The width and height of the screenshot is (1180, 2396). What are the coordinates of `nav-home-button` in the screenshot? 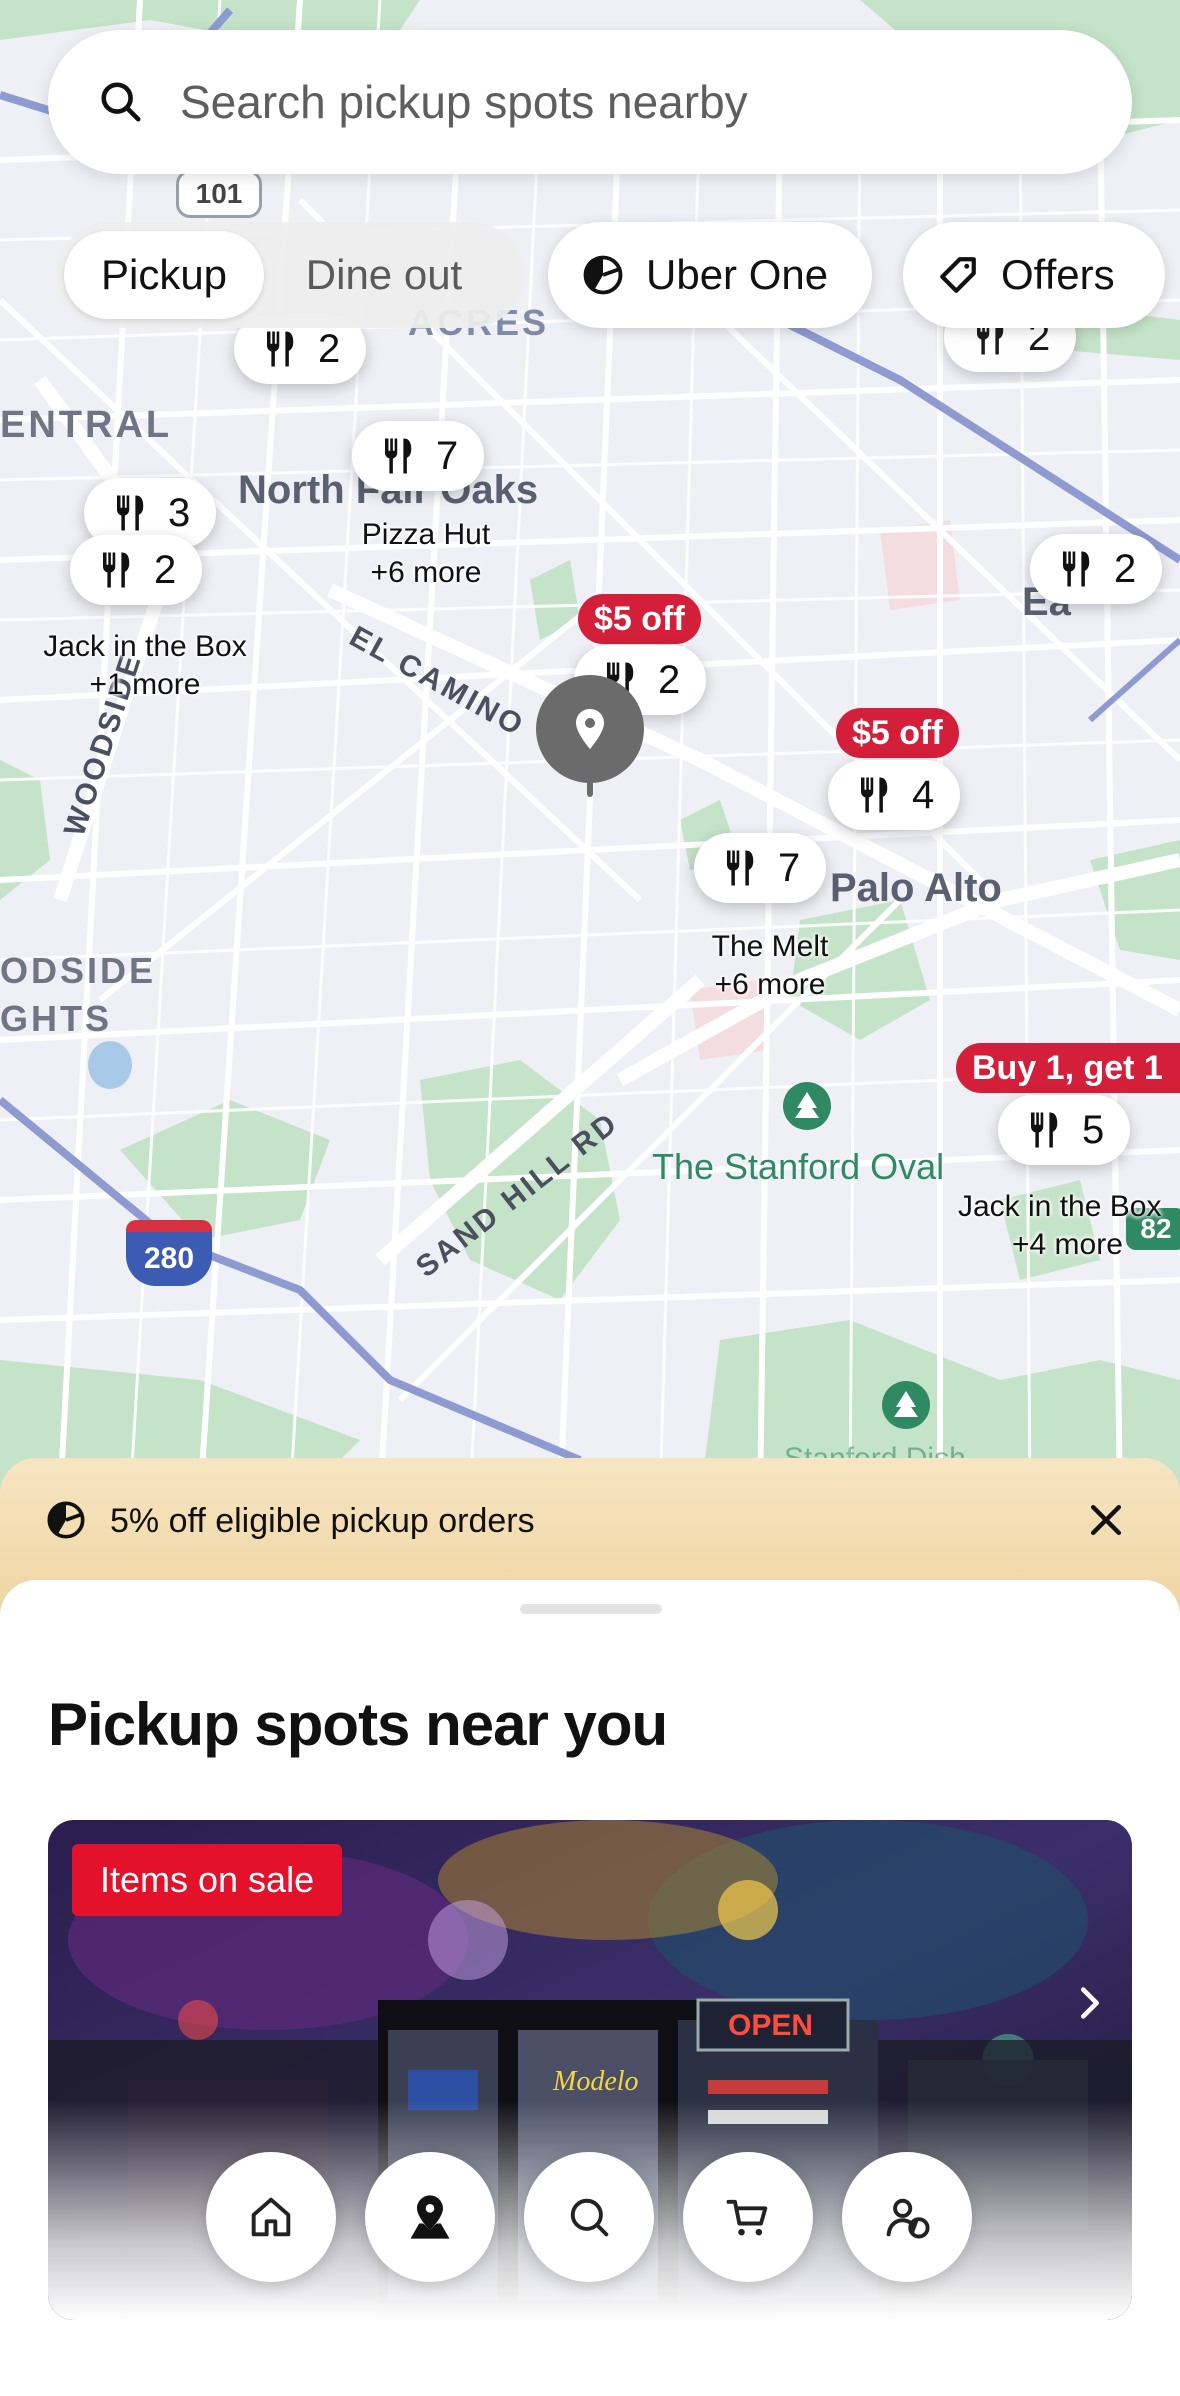 It's located at (271, 2217).